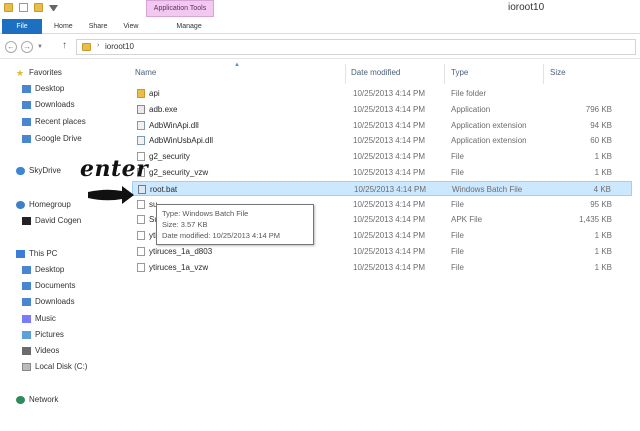 The width and height of the screenshot is (640, 431). What do you see at coordinates (36, 253) in the screenshot?
I see `nav-this-pc: This PC` at bounding box center [36, 253].